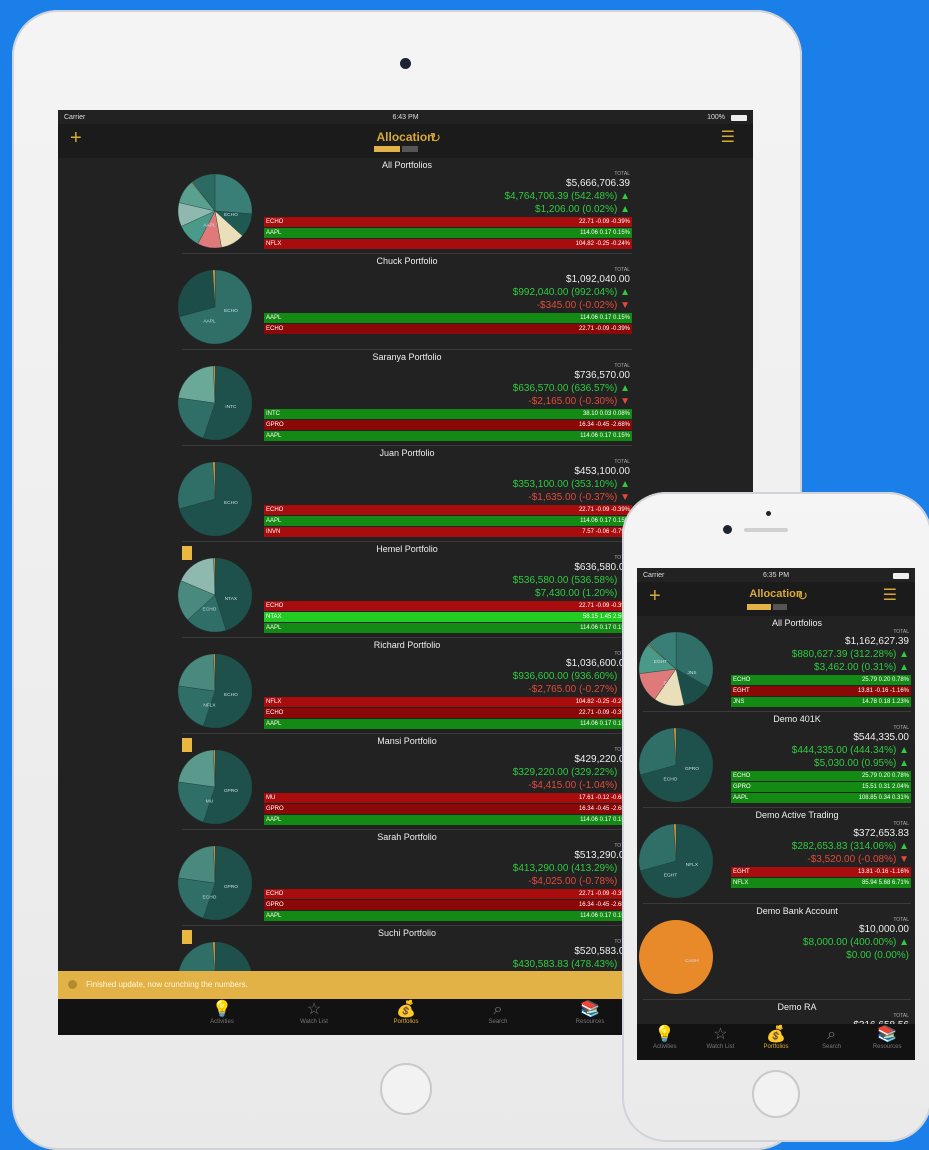  I want to click on allocation-pie-chart: NFLX, so click(215, 957).